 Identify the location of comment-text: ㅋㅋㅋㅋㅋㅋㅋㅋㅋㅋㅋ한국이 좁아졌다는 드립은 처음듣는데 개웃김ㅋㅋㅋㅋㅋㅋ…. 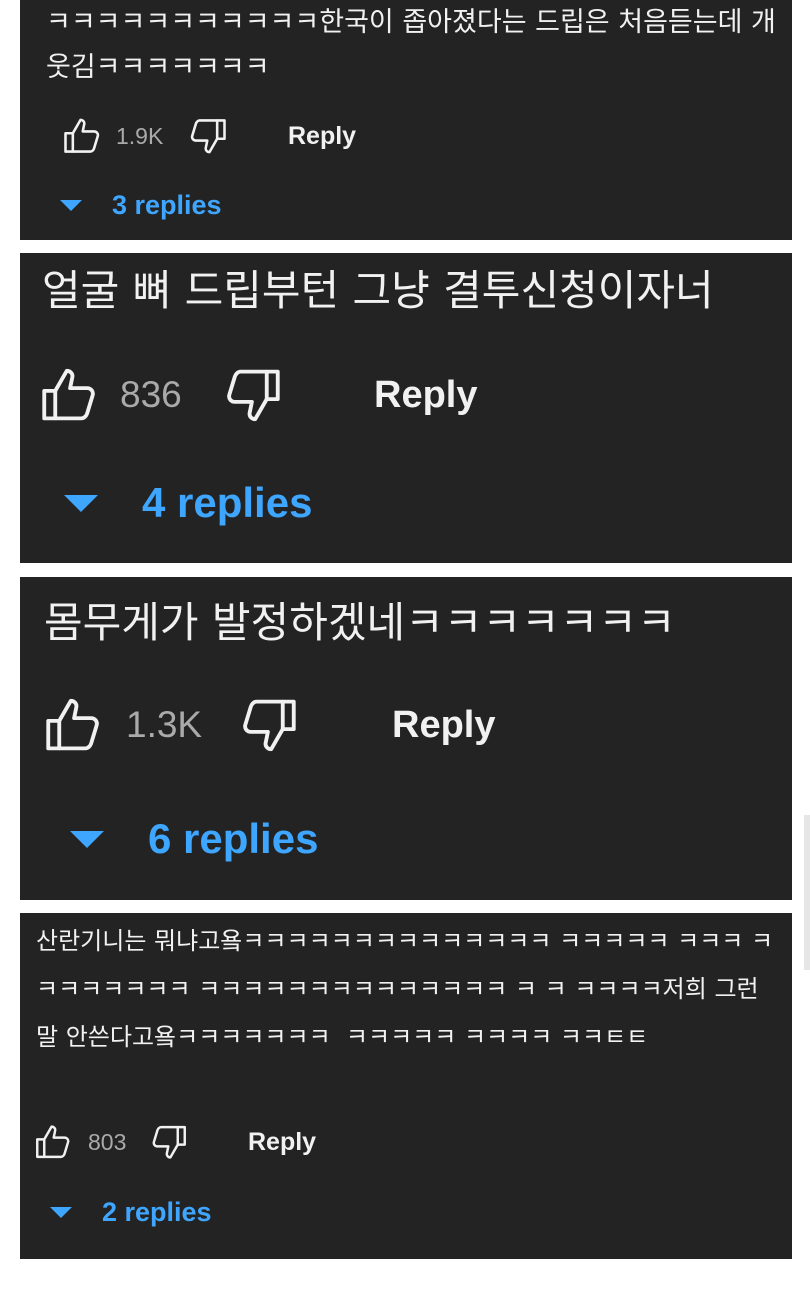
(411, 45).